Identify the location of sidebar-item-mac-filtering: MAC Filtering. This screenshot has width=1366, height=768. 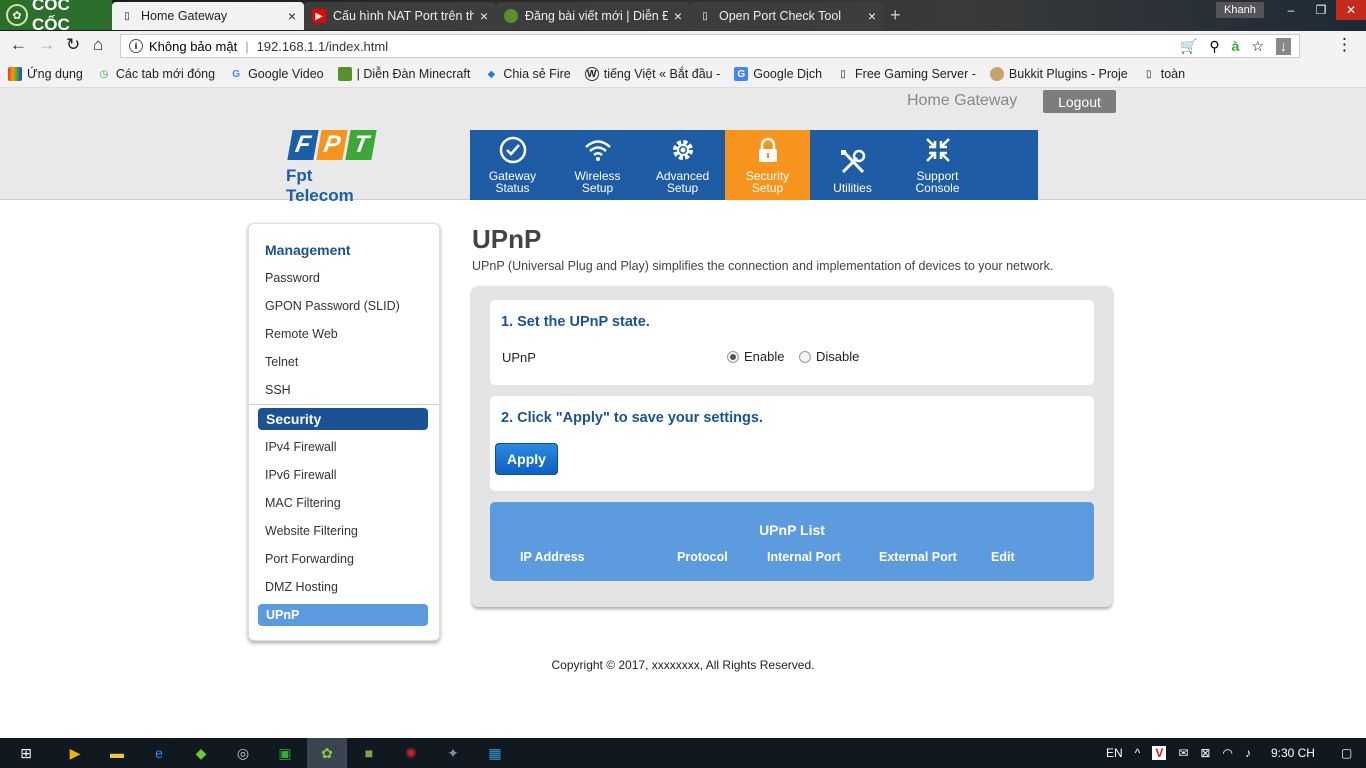
(303, 503).